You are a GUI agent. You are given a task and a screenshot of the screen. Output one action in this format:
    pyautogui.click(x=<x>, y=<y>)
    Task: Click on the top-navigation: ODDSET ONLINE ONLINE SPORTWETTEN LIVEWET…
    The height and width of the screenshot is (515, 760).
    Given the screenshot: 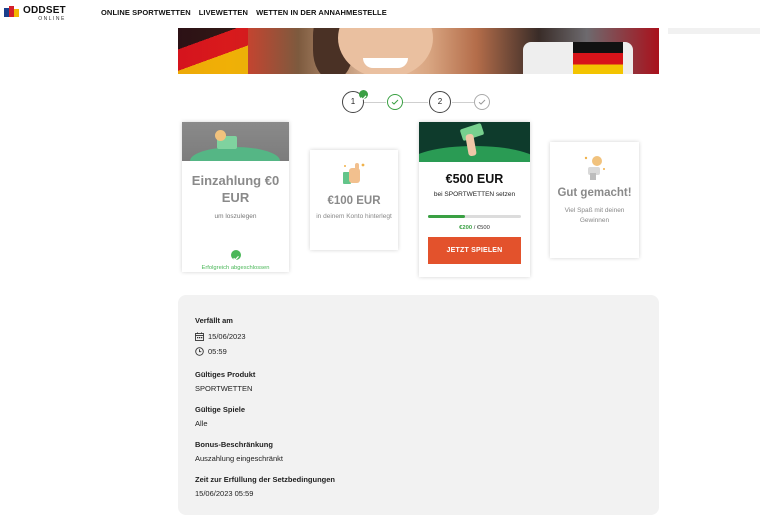 What is the action you would take?
    pyautogui.click(x=380, y=14)
    